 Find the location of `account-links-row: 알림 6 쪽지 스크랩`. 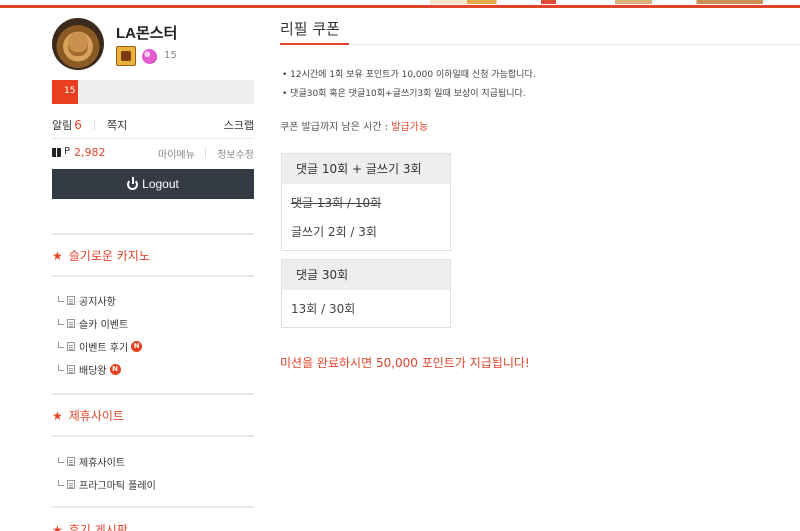

account-links-row: 알림 6 쪽지 스크랩 is located at coordinates (153, 124).